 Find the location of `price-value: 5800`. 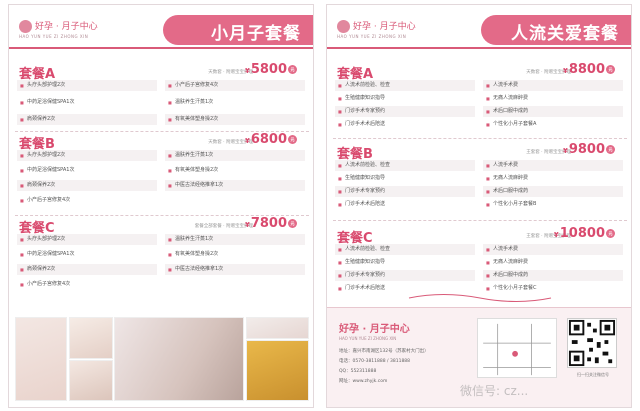

price-value: 5800 is located at coordinates (268, 69).